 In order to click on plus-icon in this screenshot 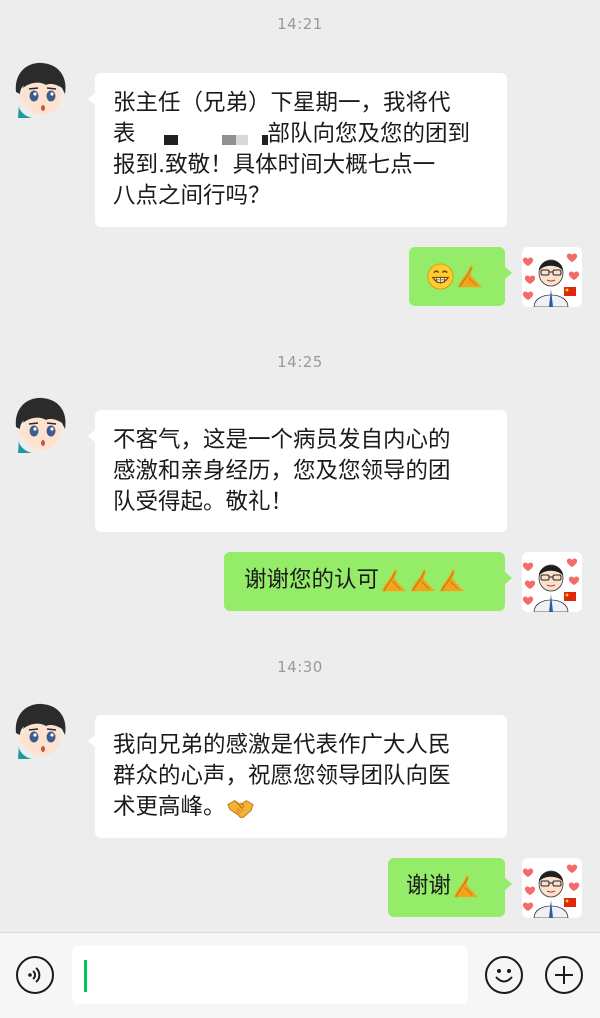, I will do `click(564, 975)`.